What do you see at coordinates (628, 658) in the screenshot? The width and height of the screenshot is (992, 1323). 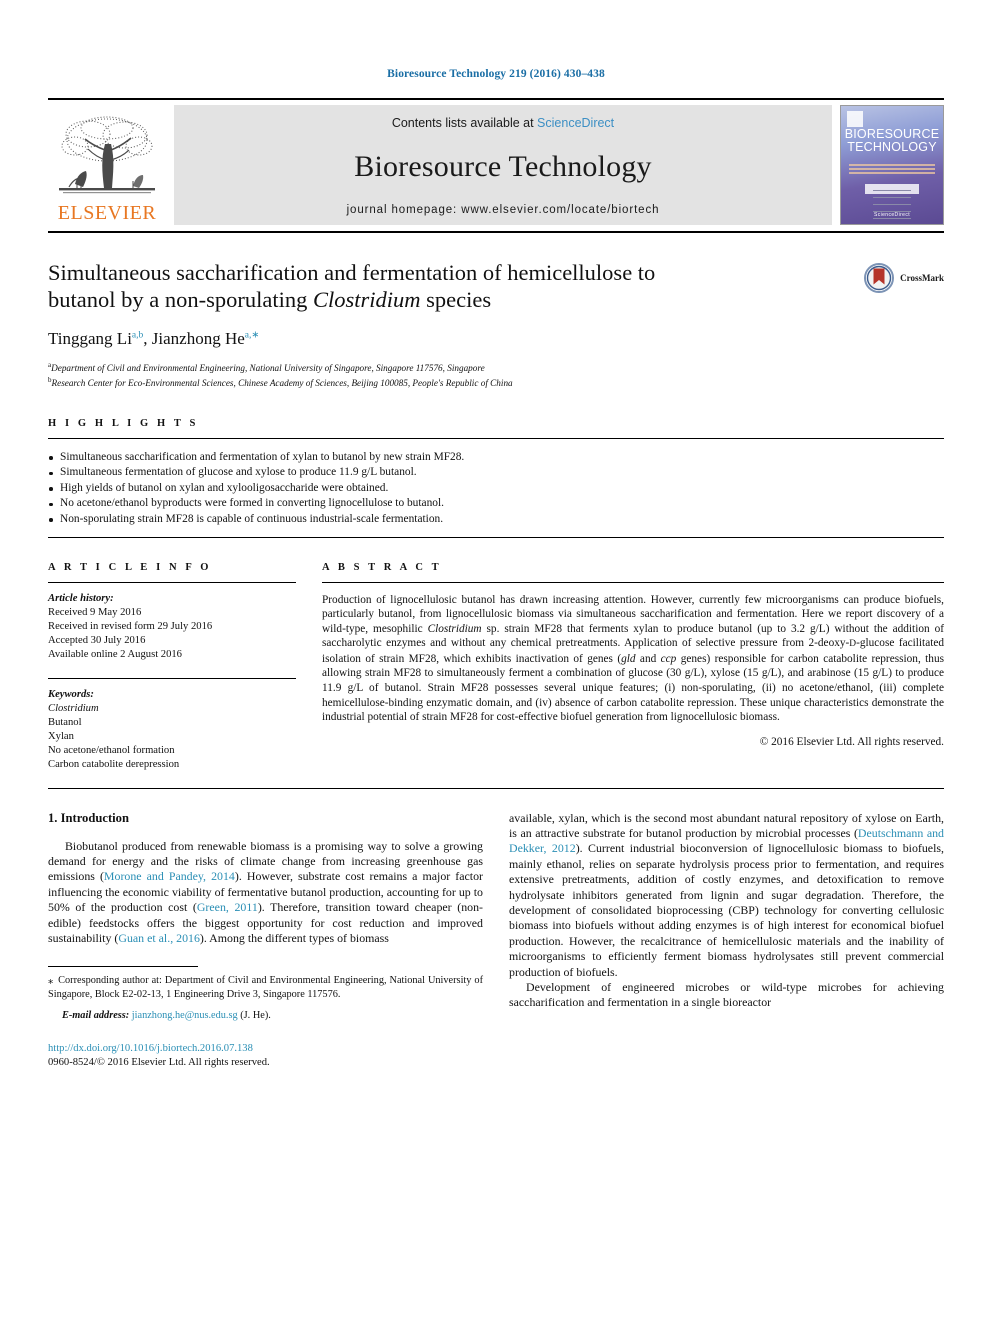 I see `abstract-italic-gld: gld` at bounding box center [628, 658].